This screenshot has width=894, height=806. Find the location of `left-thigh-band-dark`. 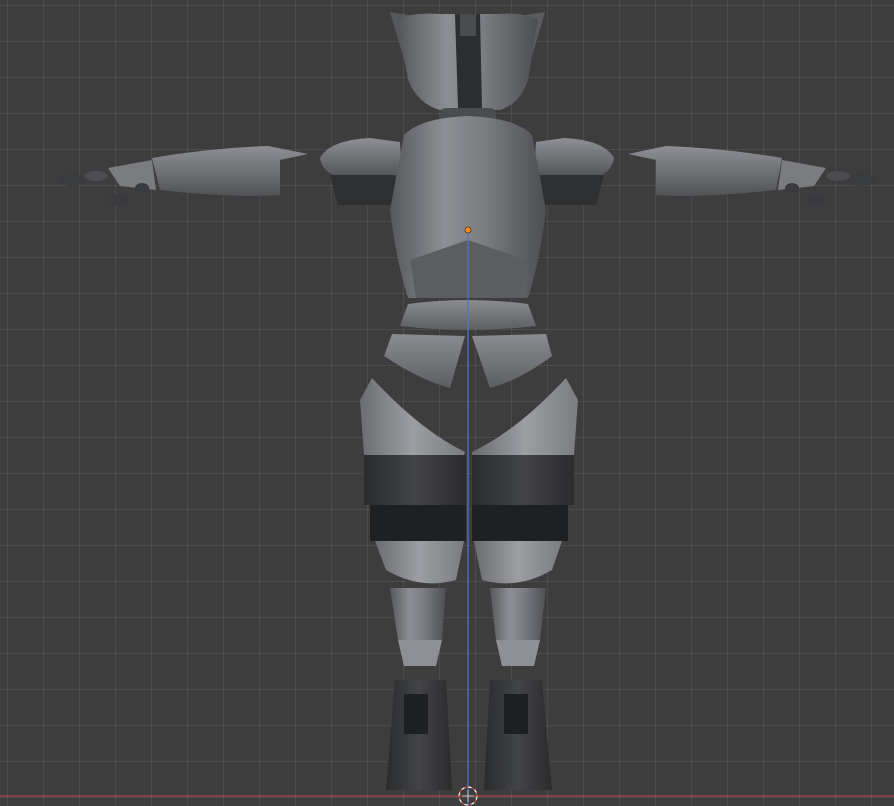

left-thigh-band-dark is located at coordinates (415, 480).